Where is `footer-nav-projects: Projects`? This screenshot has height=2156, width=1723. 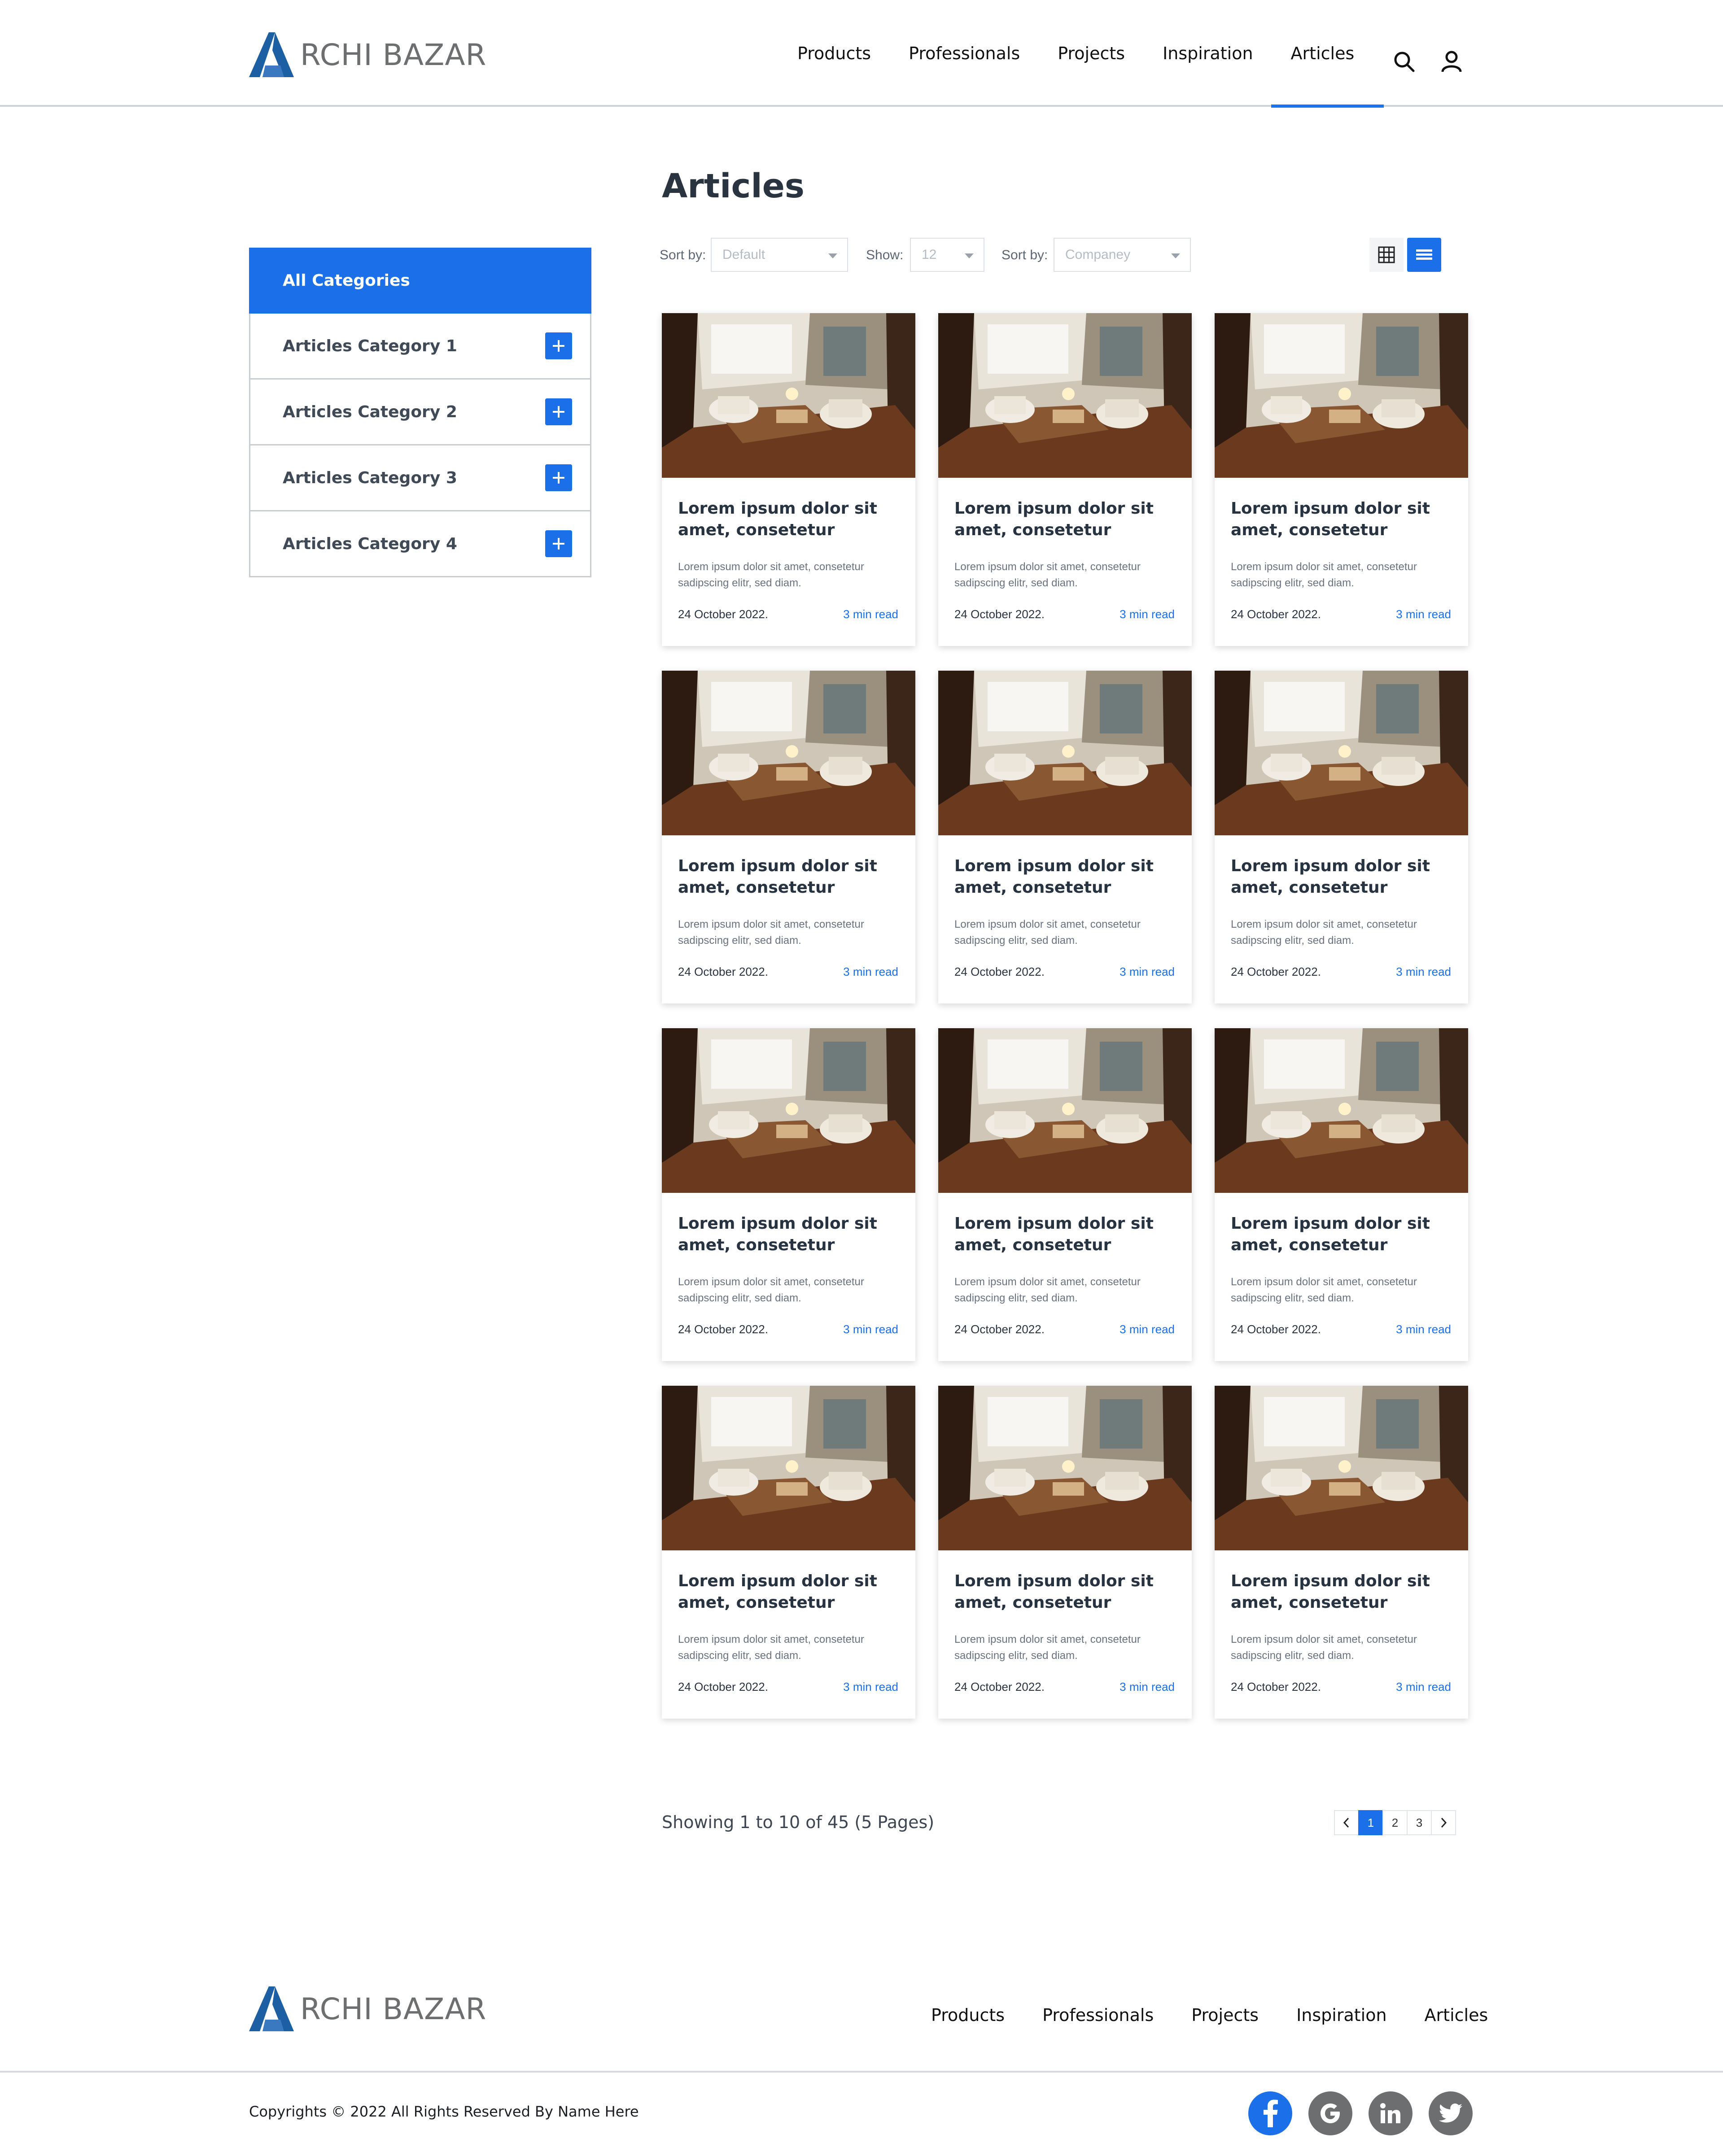
footer-nav-projects: Projects is located at coordinates (1225, 2015).